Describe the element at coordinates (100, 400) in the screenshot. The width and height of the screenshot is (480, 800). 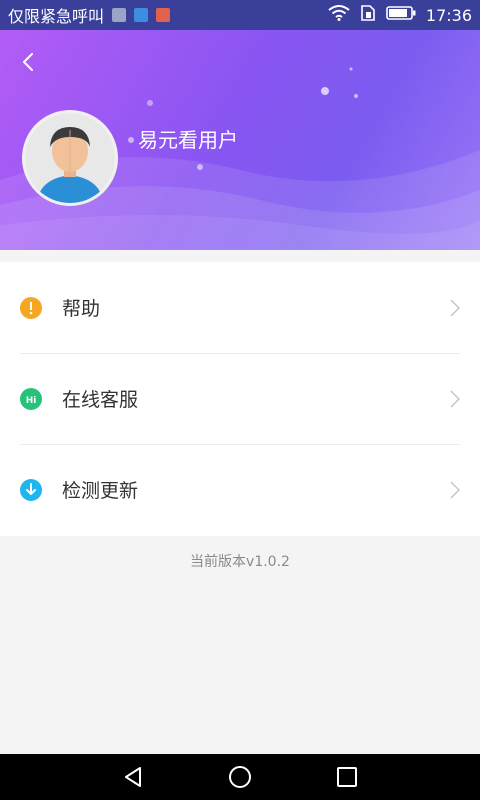
I see `menu-item-label: 在线客服` at that location.